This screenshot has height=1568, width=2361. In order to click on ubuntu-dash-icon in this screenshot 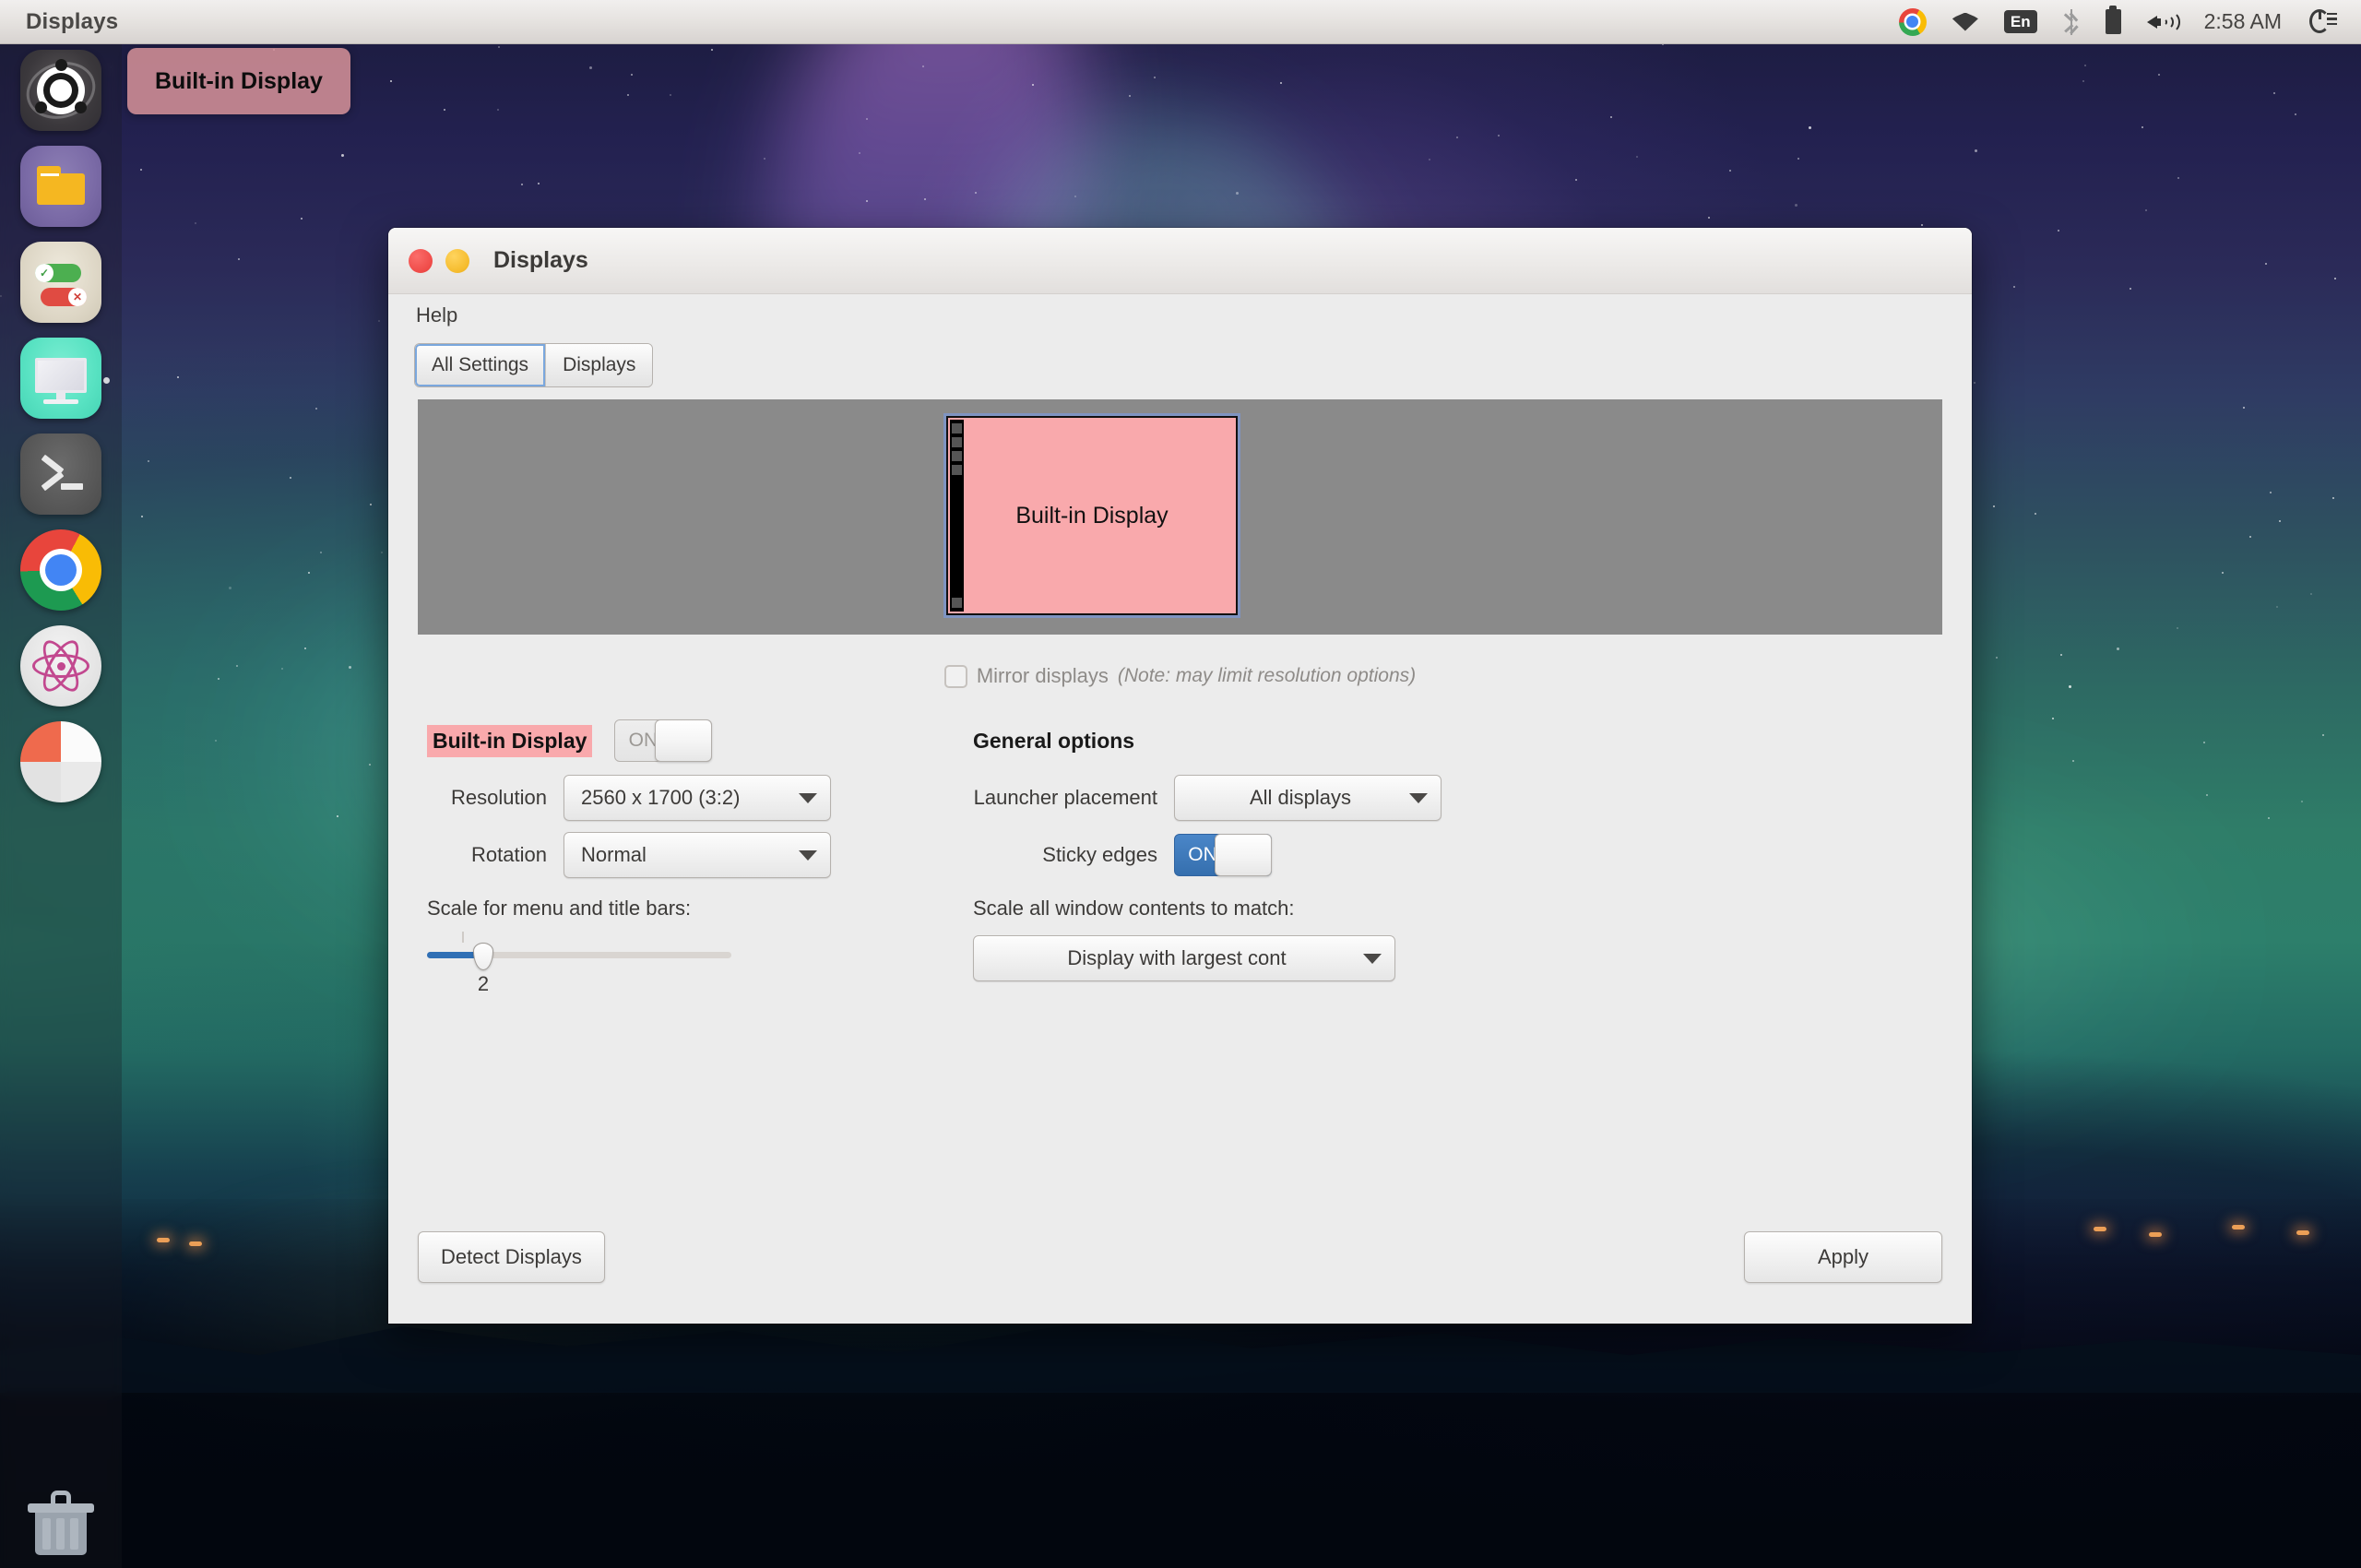, I will do `click(60, 90)`.